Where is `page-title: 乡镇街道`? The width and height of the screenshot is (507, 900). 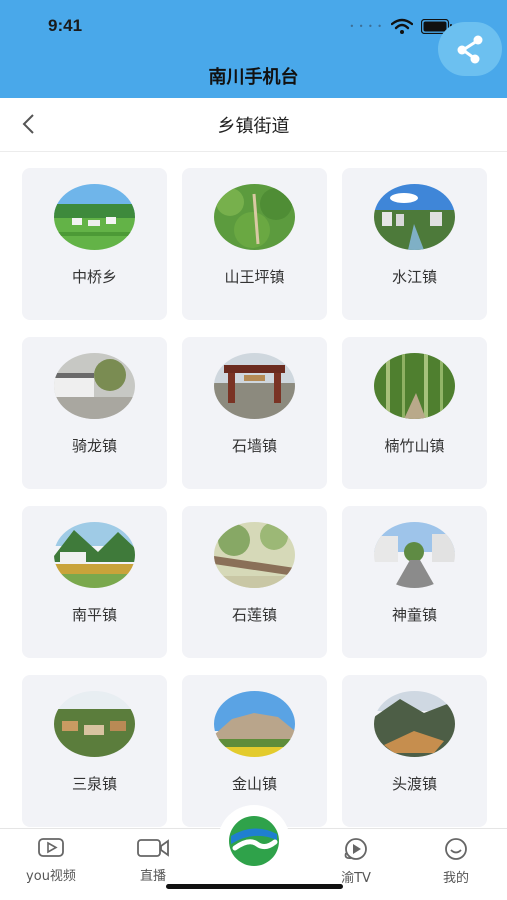
page-title: 乡镇街道 is located at coordinates (253, 126).